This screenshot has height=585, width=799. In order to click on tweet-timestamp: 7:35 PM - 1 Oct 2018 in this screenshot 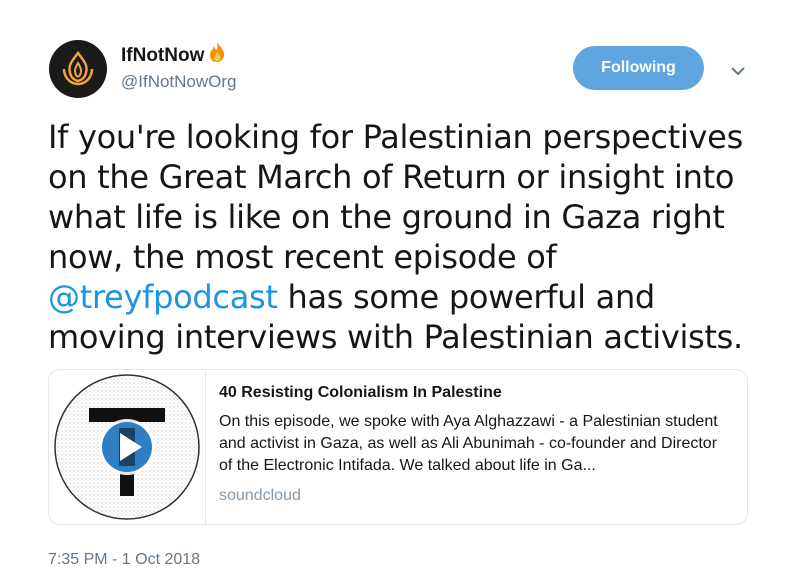, I will do `click(124, 560)`.